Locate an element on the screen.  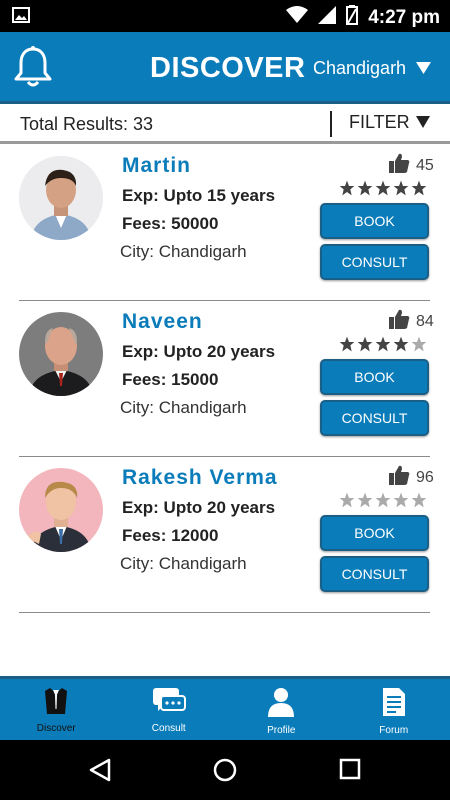
total-results: Total Results: 33 is located at coordinates (87, 124).